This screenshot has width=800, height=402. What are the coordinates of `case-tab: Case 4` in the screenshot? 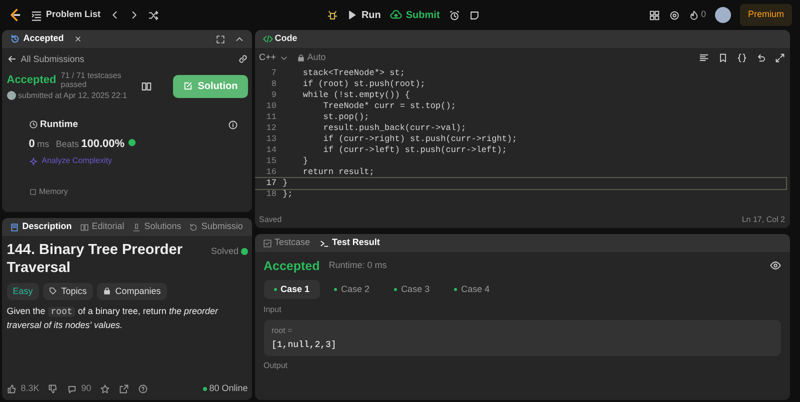 It's located at (472, 290).